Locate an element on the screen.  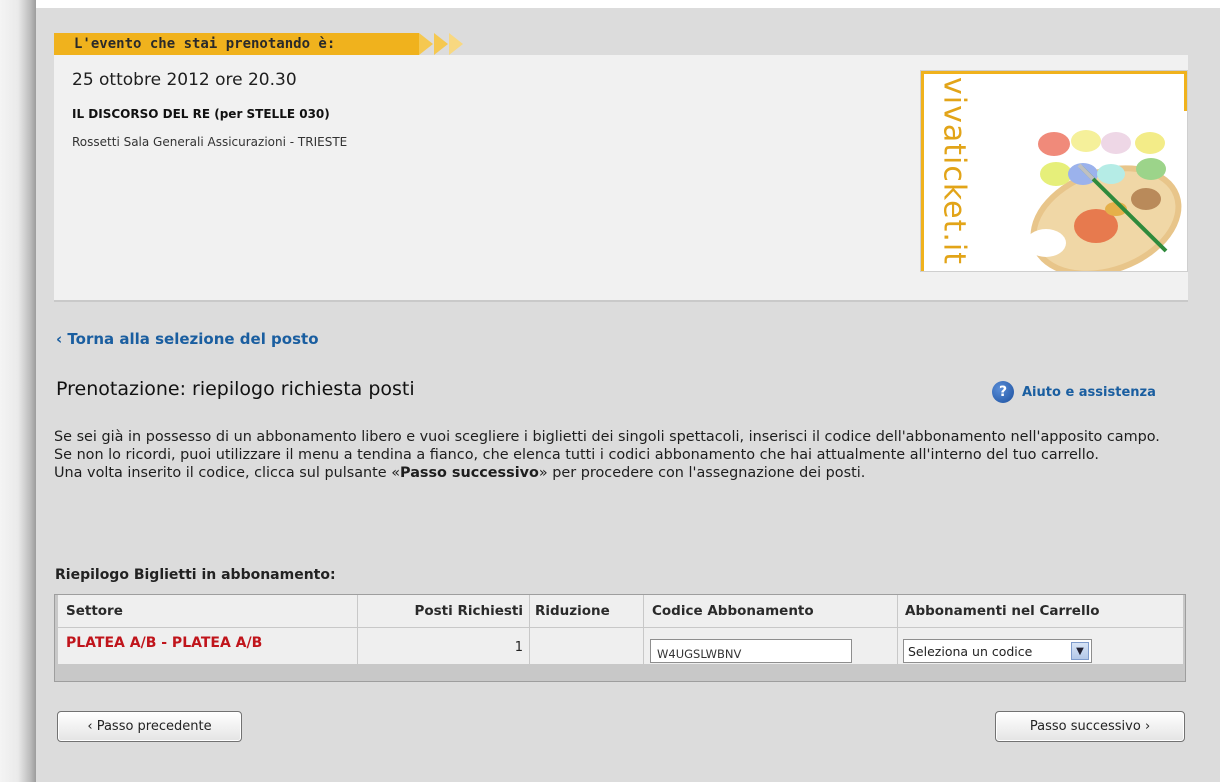
help-icon: ? is located at coordinates (1003, 392).